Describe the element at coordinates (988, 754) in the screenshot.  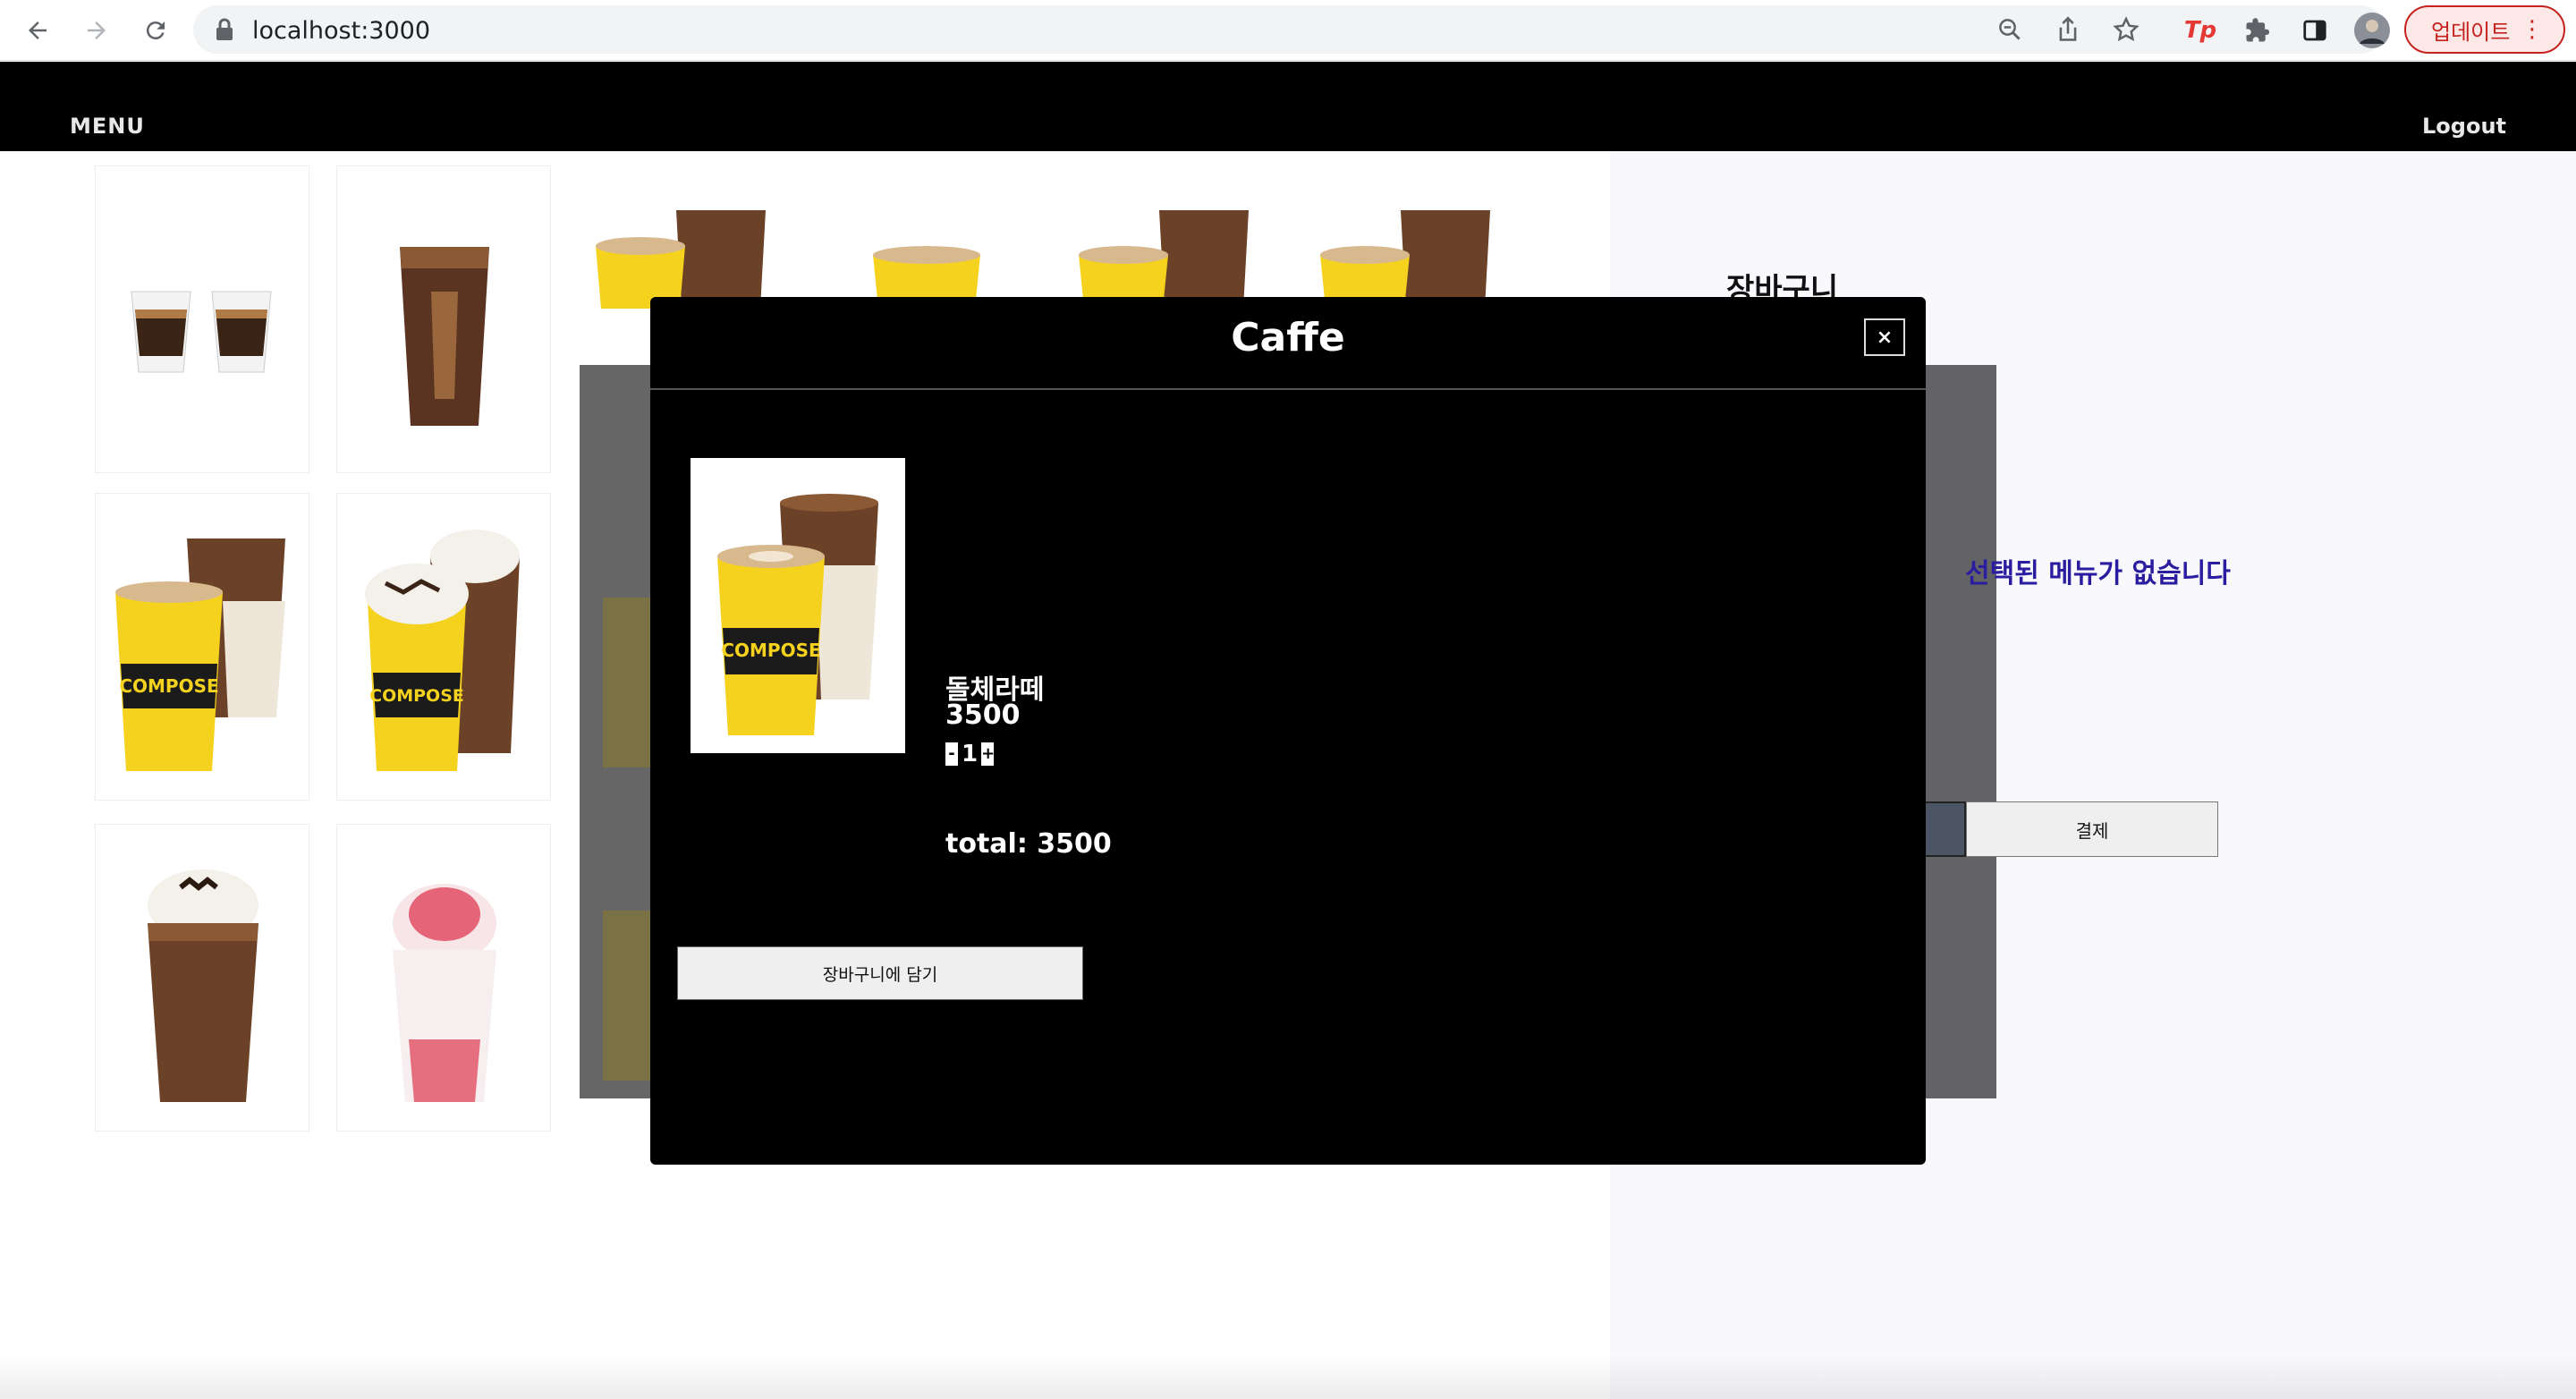
I see `increase-button: +` at that location.